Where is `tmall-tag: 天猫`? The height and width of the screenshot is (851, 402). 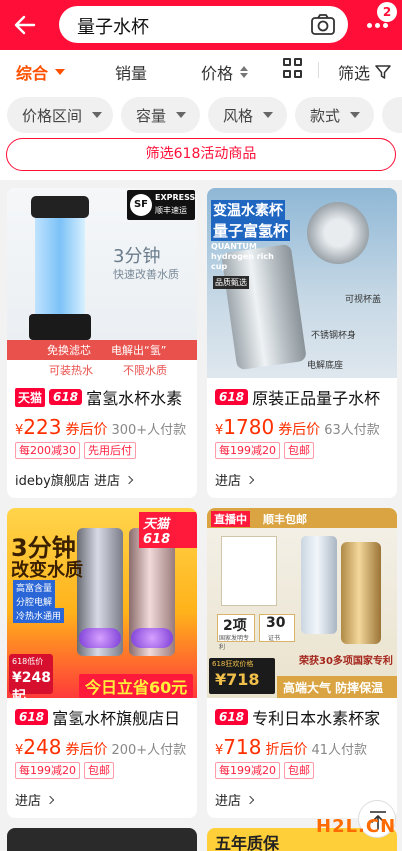 tmall-tag: 天猫 is located at coordinates (30, 397).